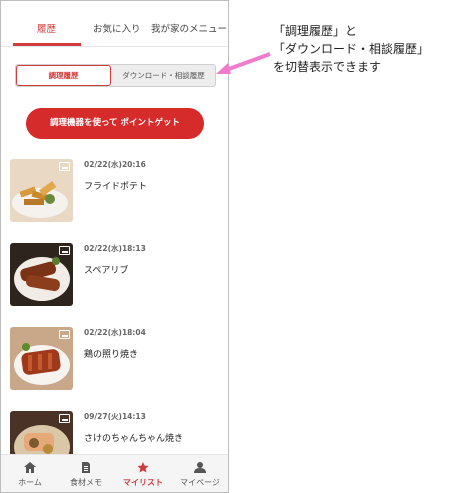 The width and height of the screenshot is (475, 493). What do you see at coordinates (115, 123) in the screenshot?
I see `get-points-button: 調理機器を使って ポイントゲット` at bounding box center [115, 123].